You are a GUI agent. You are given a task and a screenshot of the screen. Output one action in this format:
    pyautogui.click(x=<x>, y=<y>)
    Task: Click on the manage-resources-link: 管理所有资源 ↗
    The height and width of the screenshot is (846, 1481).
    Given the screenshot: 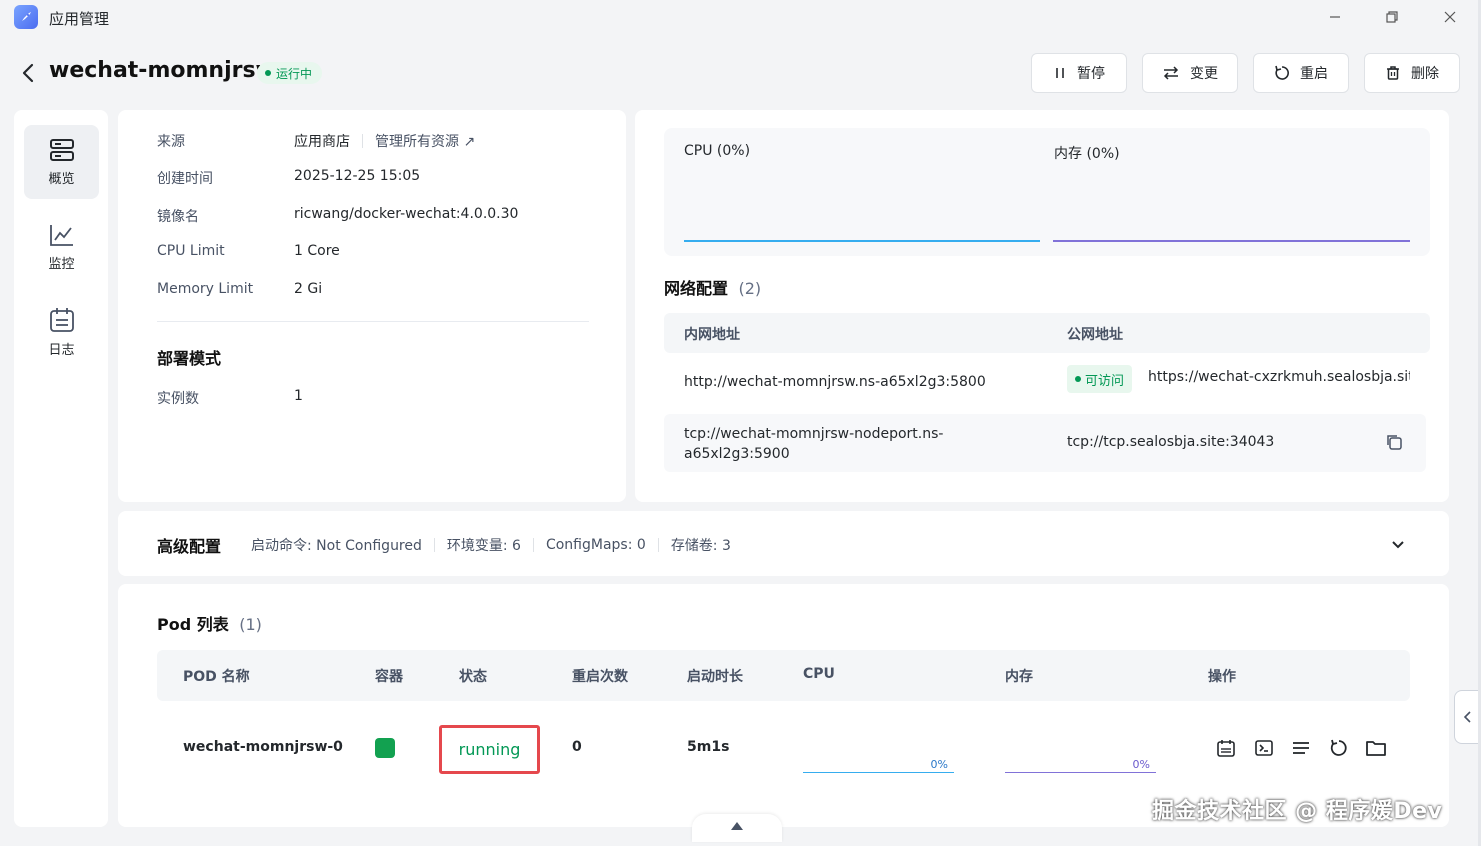 What is the action you would take?
    pyautogui.click(x=425, y=141)
    